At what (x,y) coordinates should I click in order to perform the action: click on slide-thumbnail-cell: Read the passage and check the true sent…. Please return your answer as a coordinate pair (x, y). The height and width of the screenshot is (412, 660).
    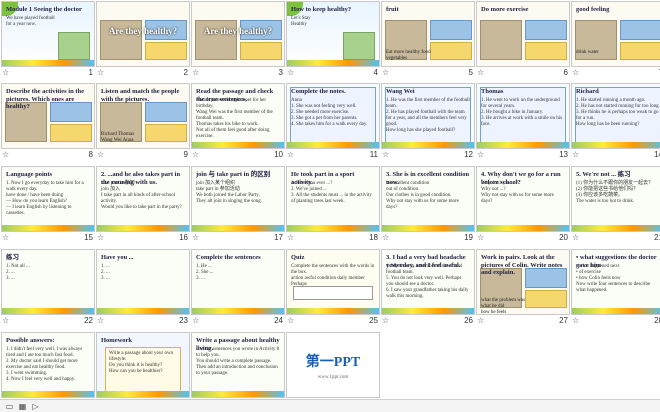
    Looking at the image, I should click on (238, 123).